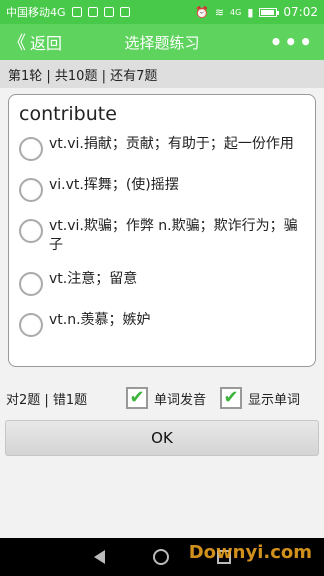 The height and width of the screenshot is (576, 324). Describe the element at coordinates (219, 12) in the screenshot. I see `wifi-icon: ≋` at that location.